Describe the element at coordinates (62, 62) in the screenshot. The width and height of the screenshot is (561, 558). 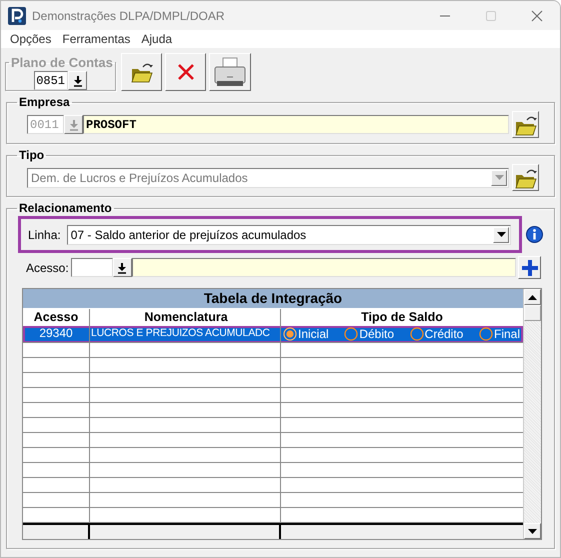
I see `group-label: Plano de Contas` at that location.